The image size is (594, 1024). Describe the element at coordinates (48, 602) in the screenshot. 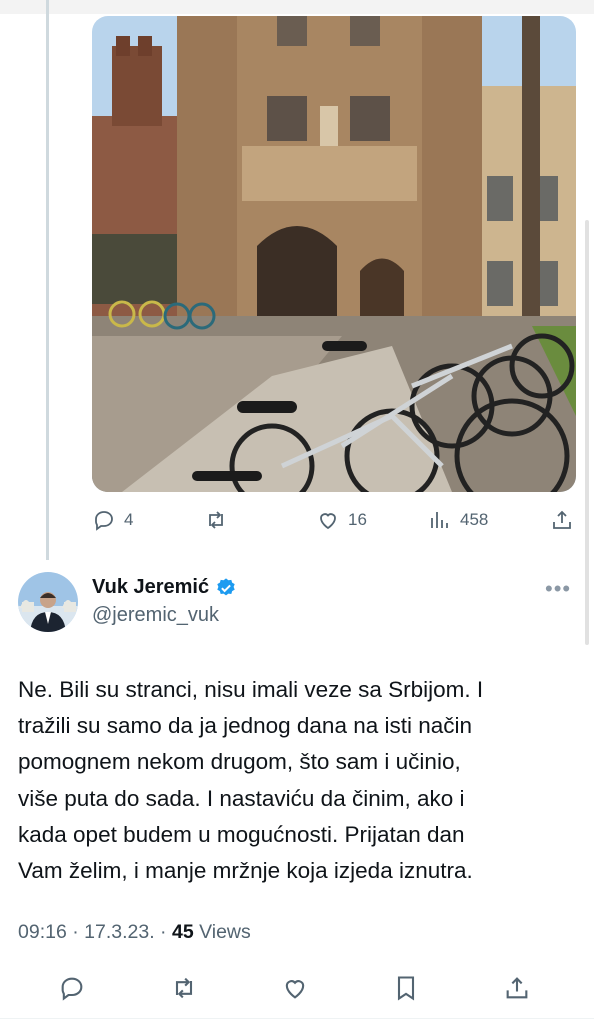

I see `avatar` at that location.